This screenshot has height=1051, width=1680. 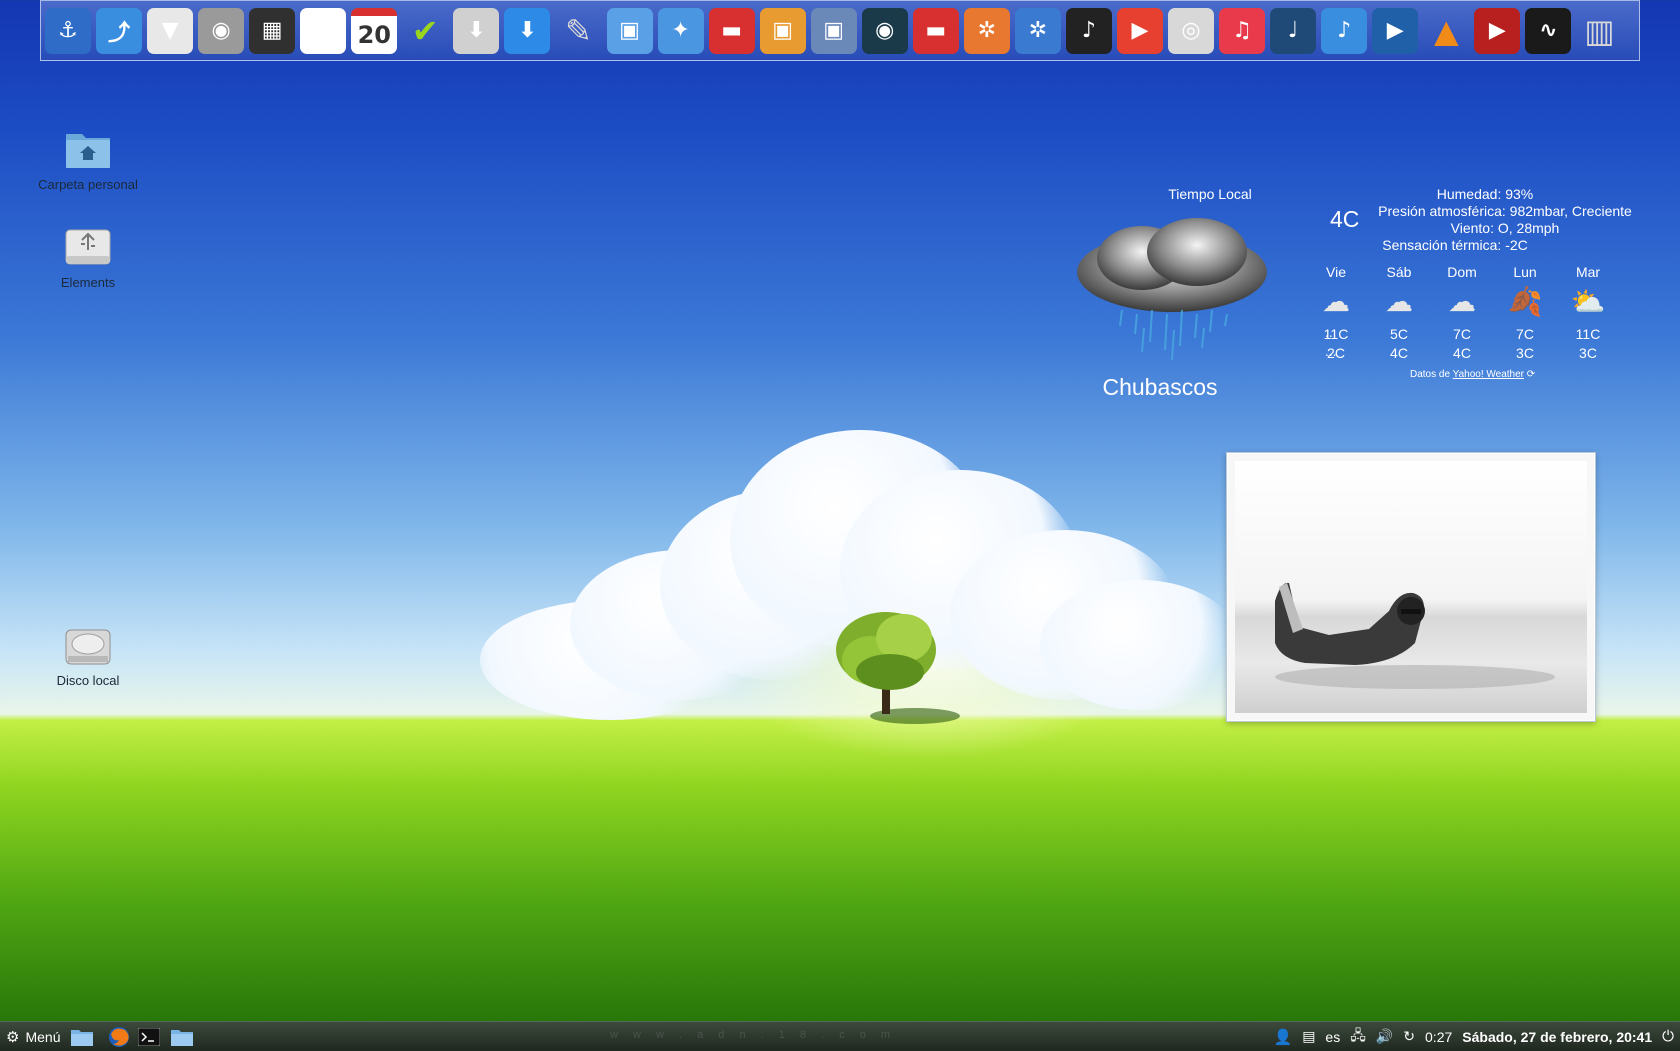 What do you see at coordinates (1191, 30) in the screenshot?
I see `cd-burner-icon: ◎` at bounding box center [1191, 30].